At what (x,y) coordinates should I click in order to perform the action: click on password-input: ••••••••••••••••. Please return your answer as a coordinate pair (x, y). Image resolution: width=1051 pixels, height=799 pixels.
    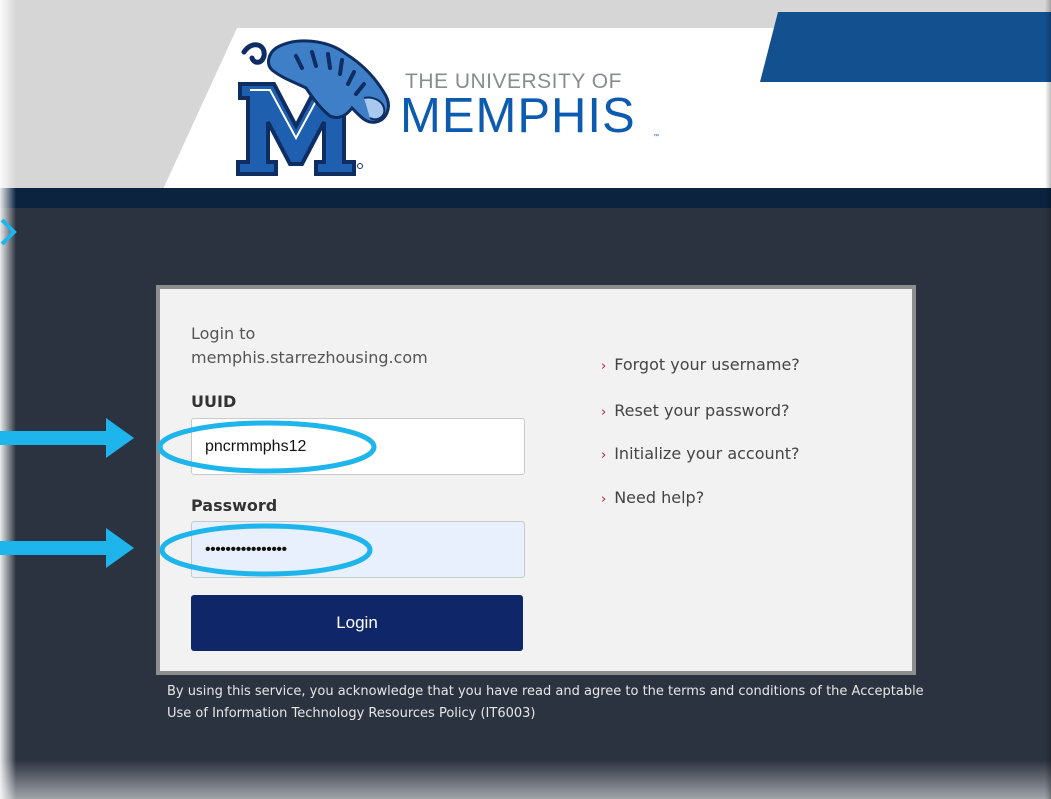
    Looking at the image, I should click on (358, 549).